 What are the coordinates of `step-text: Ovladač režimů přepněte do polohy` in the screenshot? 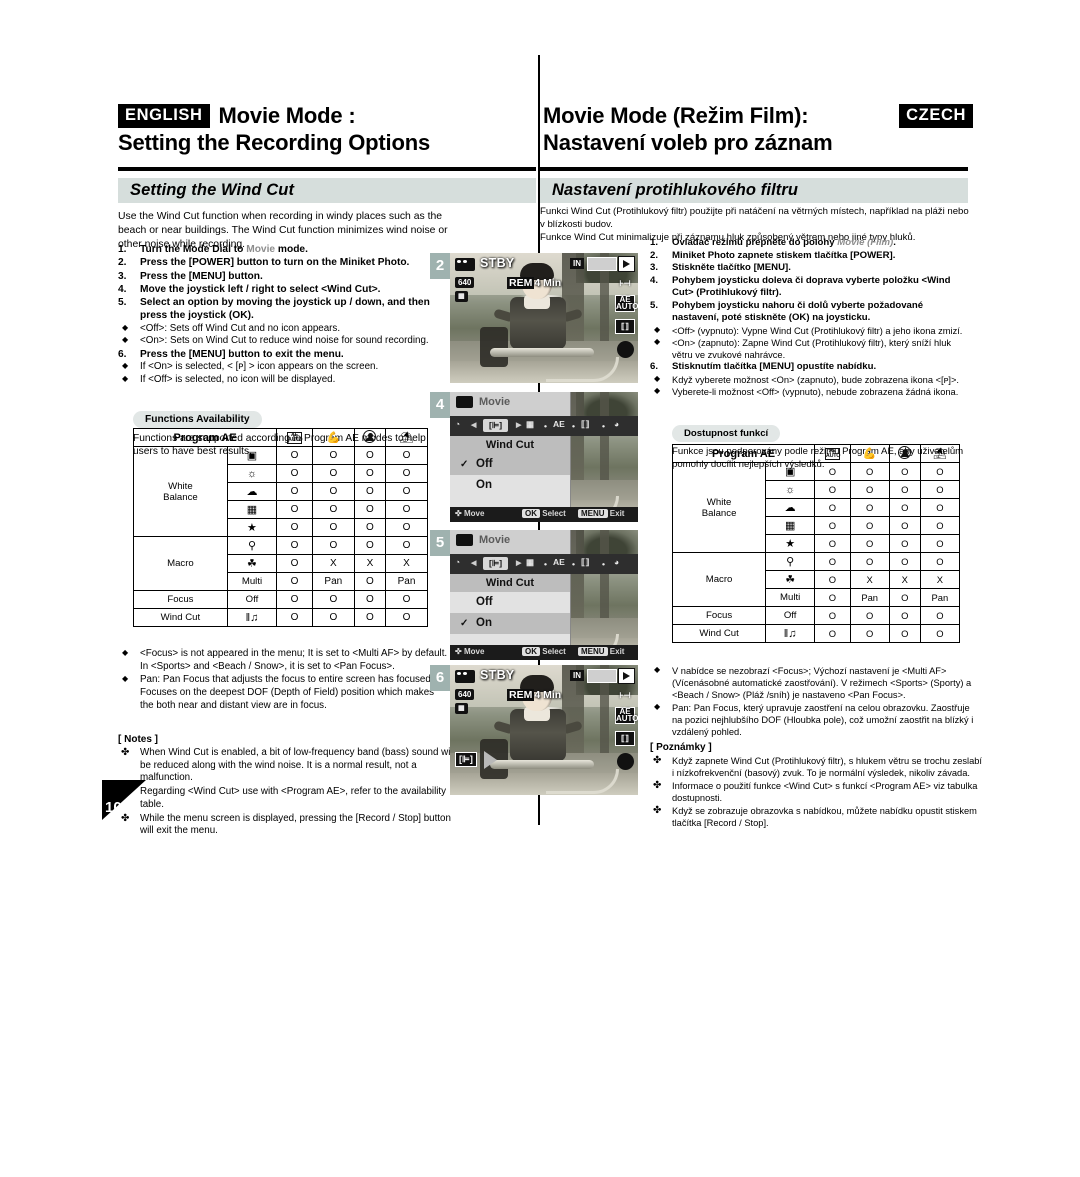 It's located at (755, 242).